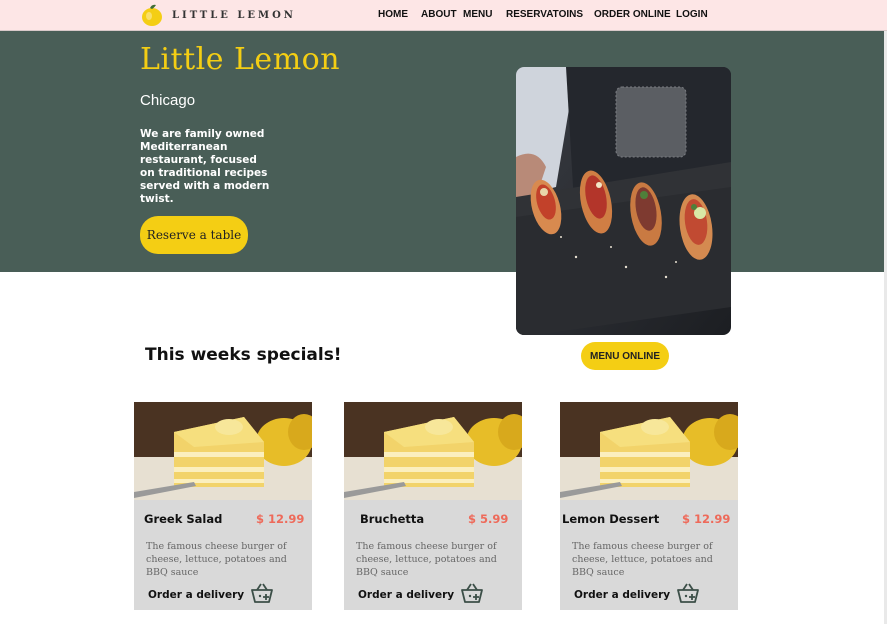 This screenshot has height=624, width=887. Describe the element at coordinates (439, 14) in the screenshot. I see `nav-about: ABOUT` at that location.